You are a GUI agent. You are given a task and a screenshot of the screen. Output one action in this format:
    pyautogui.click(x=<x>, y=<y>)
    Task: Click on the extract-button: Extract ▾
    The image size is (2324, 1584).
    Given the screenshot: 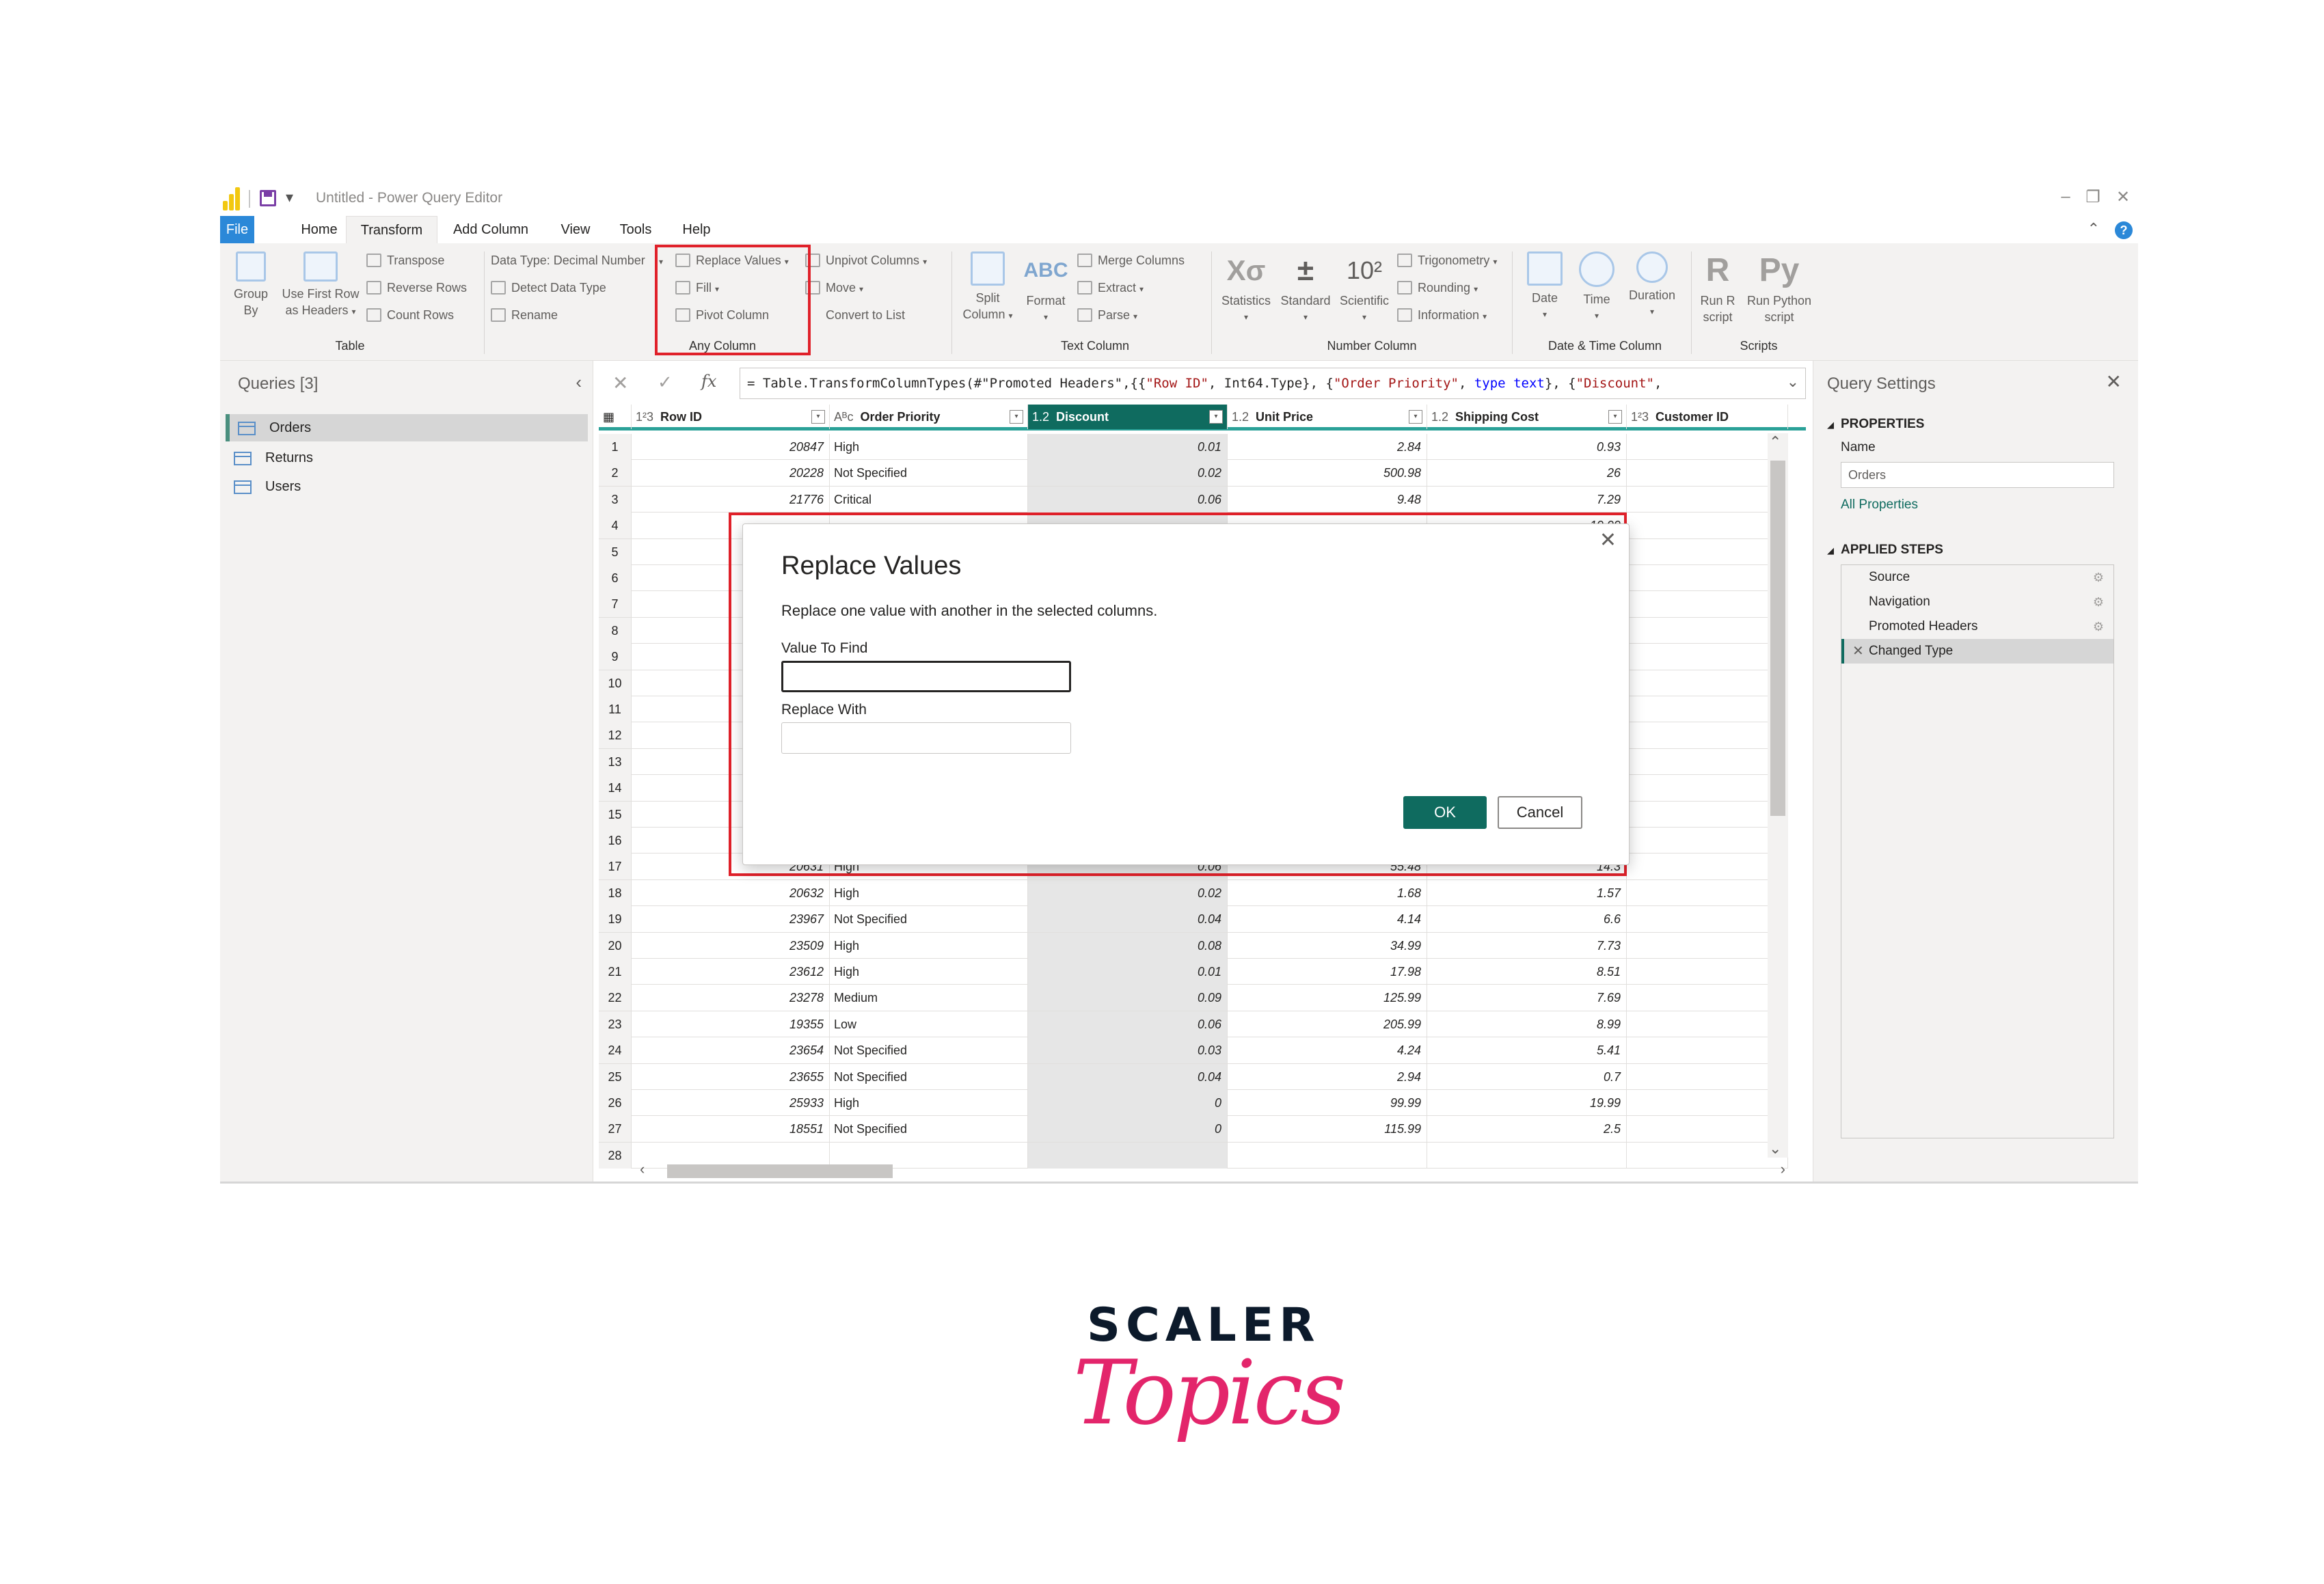 What is the action you would take?
    pyautogui.click(x=1110, y=288)
    